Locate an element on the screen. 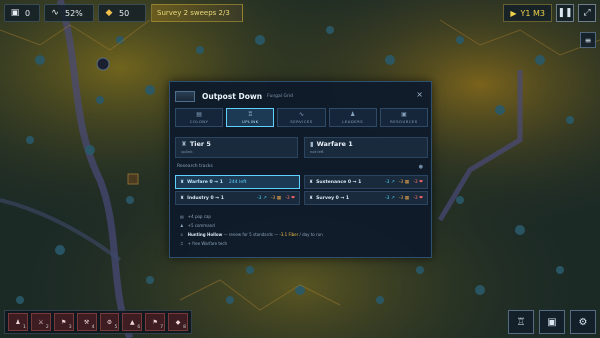  tab-resources: ▣ RESOURCES is located at coordinates (404, 117).